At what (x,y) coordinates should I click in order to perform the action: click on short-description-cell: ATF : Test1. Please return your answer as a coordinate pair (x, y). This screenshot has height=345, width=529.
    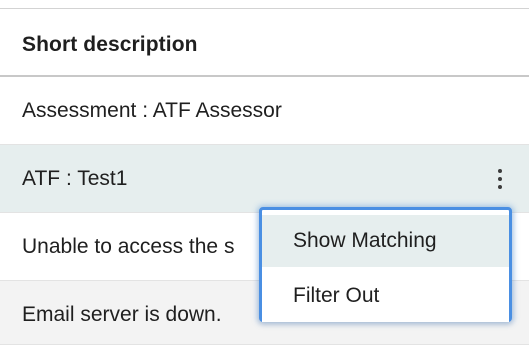
    Looking at the image, I should click on (74, 179).